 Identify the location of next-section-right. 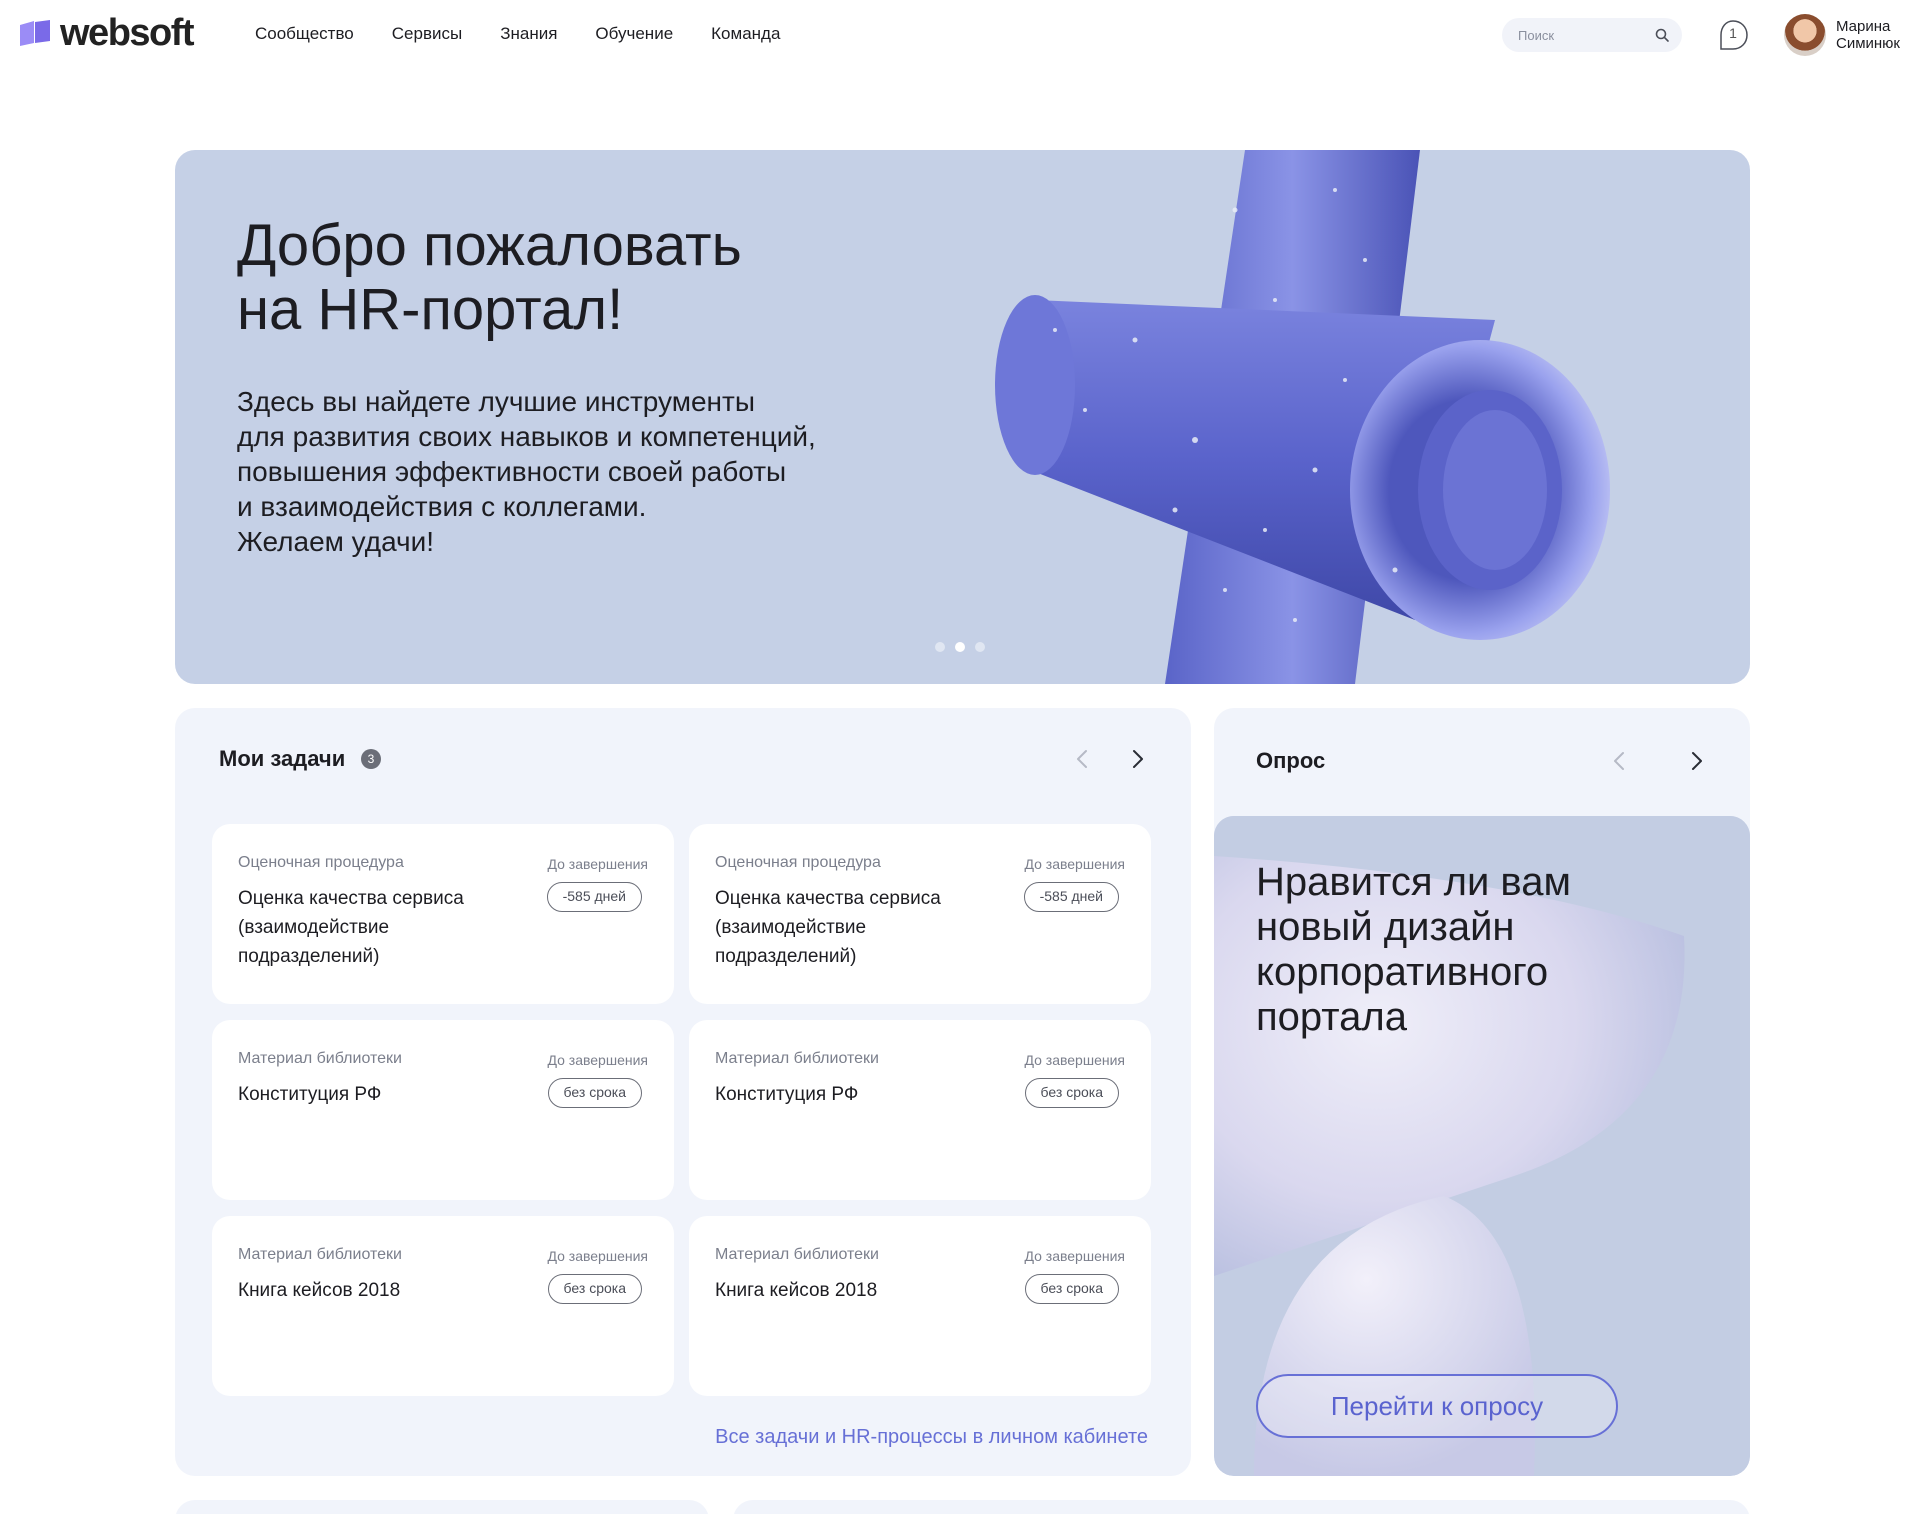
(1241, 1507).